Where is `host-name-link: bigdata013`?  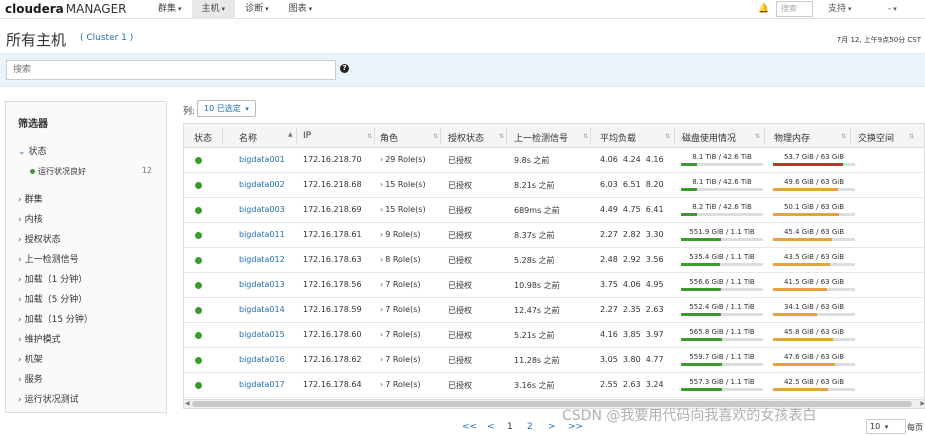 host-name-link: bigdata013 is located at coordinates (262, 284).